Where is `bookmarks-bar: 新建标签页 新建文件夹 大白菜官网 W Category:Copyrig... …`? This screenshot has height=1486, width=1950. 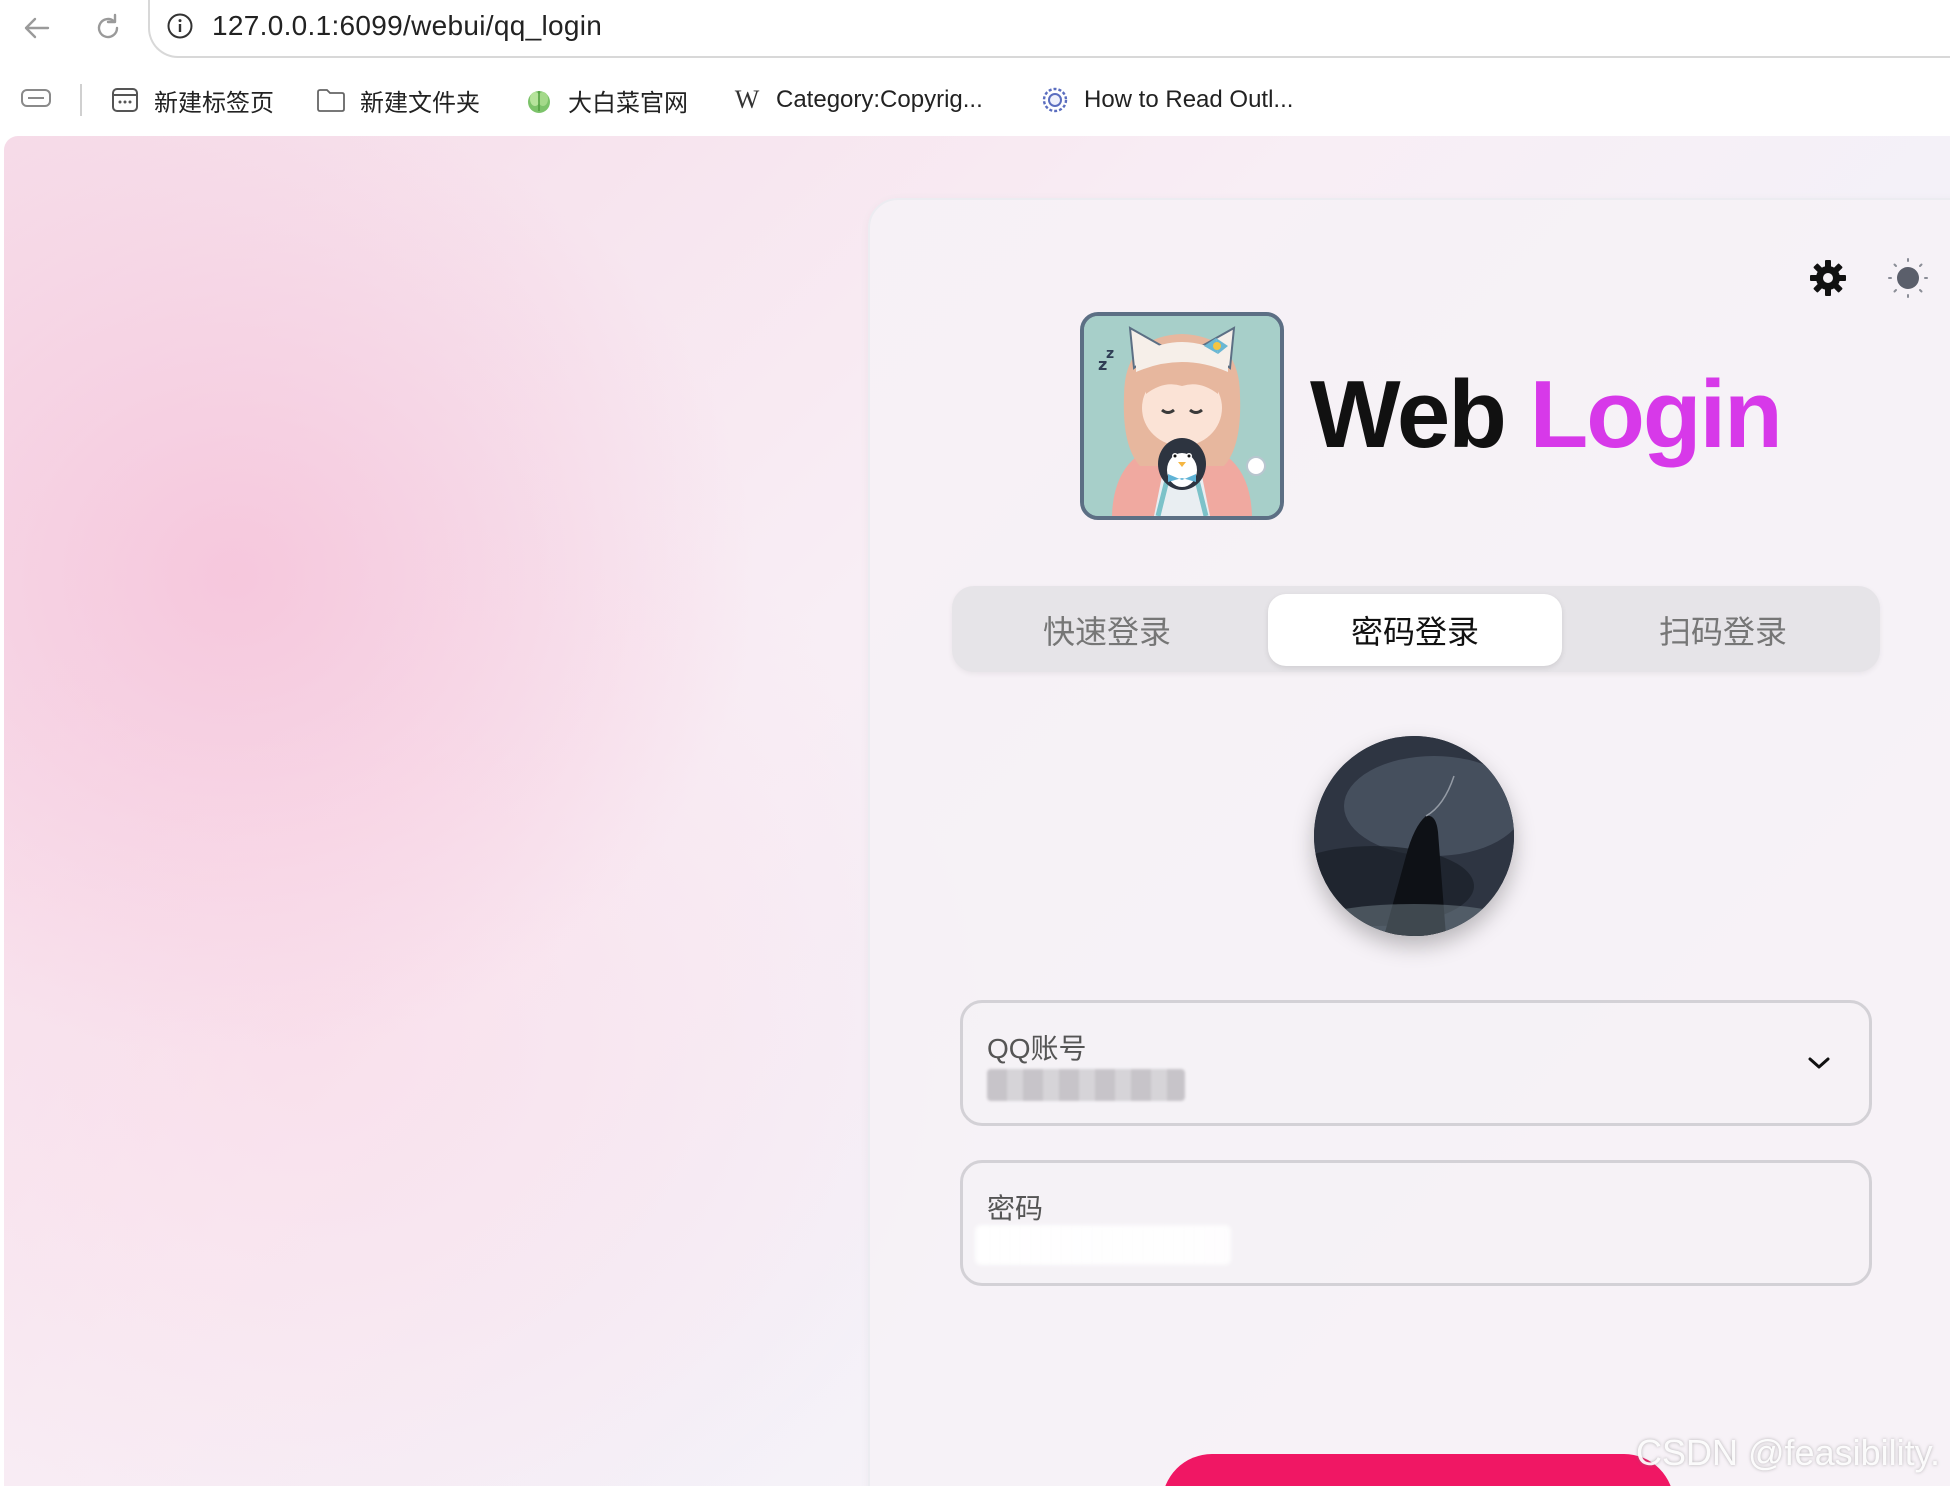
bookmarks-bar: 新建标签页 新建文件夹 大白菜官网 W Category:Copyrig... … is located at coordinates (975, 100).